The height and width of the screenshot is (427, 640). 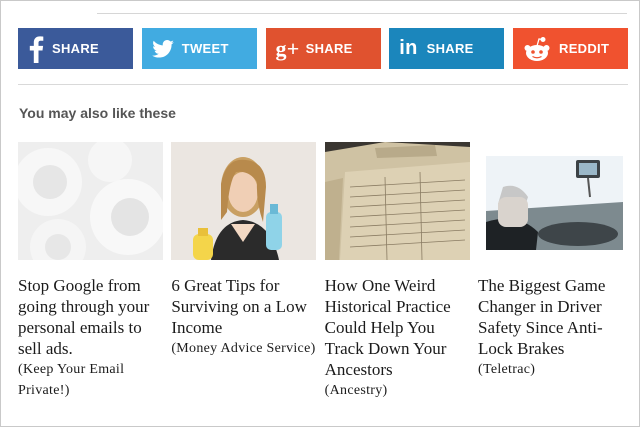 I want to click on card-source: (Ancestry), so click(x=356, y=390).